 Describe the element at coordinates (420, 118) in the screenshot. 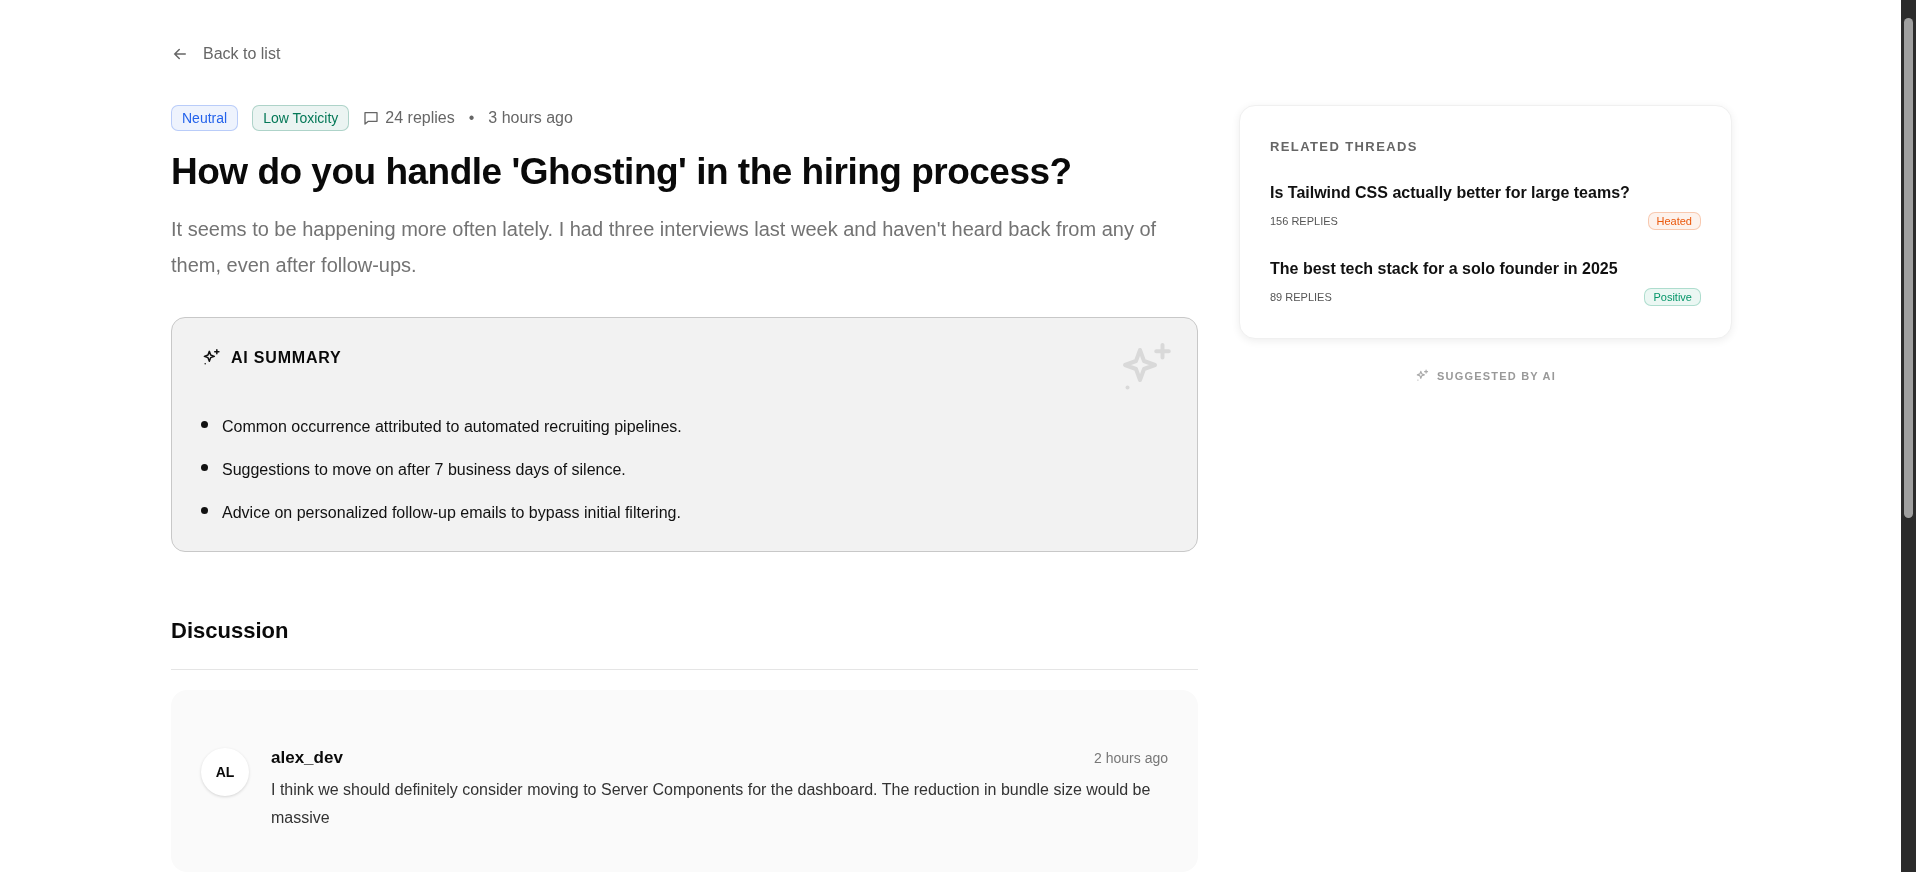

I see `reply-count: 24 replies` at that location.